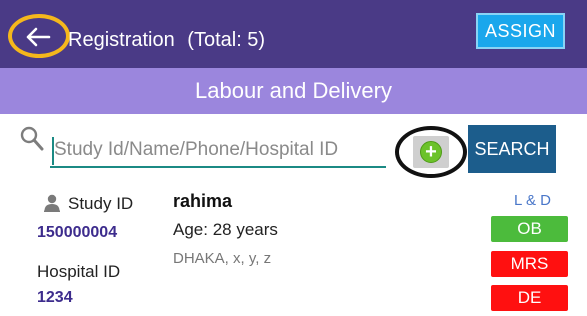 The image size is (587, 316). What do you see at coordinates (512, 149) in the screenshot?
I see `search-button: SEARCH` at bounding box center [512, 149].